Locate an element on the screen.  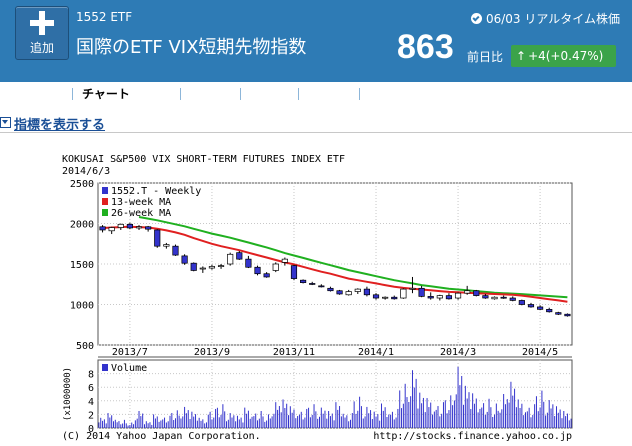
nav-tabs: 詳細情報 チャート 時系列 ニュース 掲示板 みんかぶ ETF一覧 is located at coordinates (322, 93).